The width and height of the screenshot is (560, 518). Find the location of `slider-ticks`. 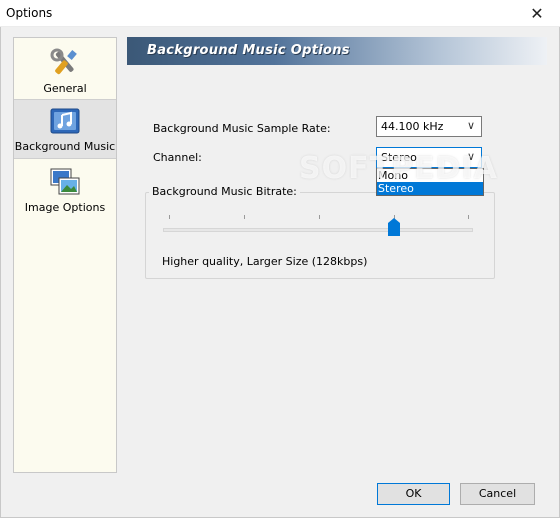

slider-ticks is located at coordinates (319, 218).